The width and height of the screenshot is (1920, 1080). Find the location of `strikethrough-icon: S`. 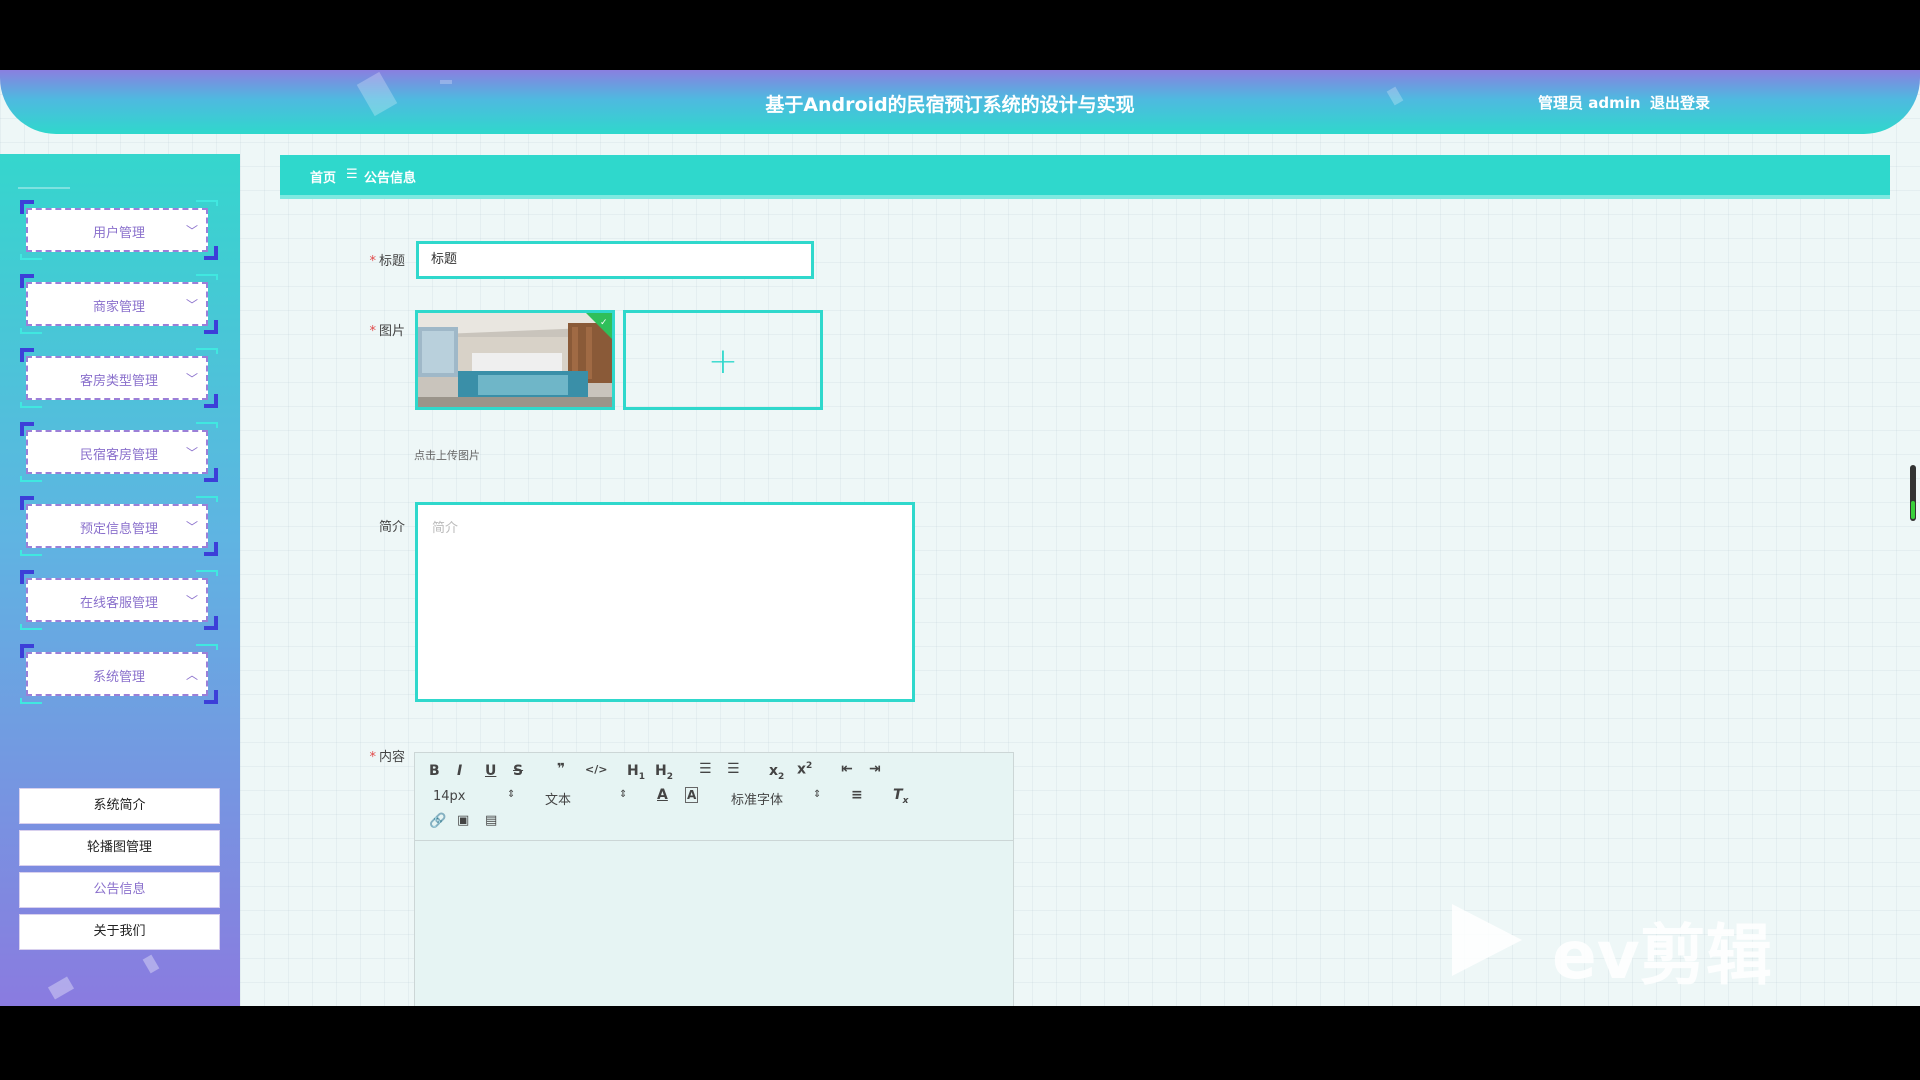

strikethrough-icon: S is located at coordinates (518, 771).